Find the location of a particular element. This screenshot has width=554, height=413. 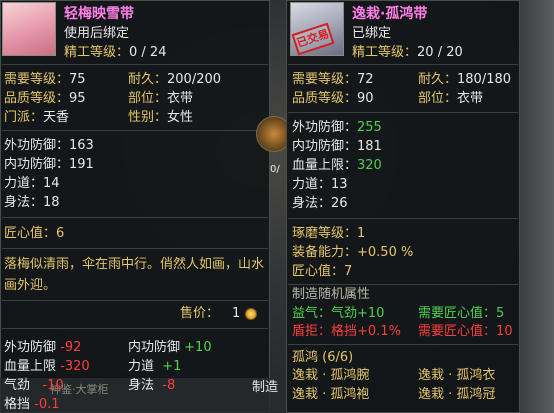

polish-level-right: 琢磨等级：1 is located at coordinates (329, 233).